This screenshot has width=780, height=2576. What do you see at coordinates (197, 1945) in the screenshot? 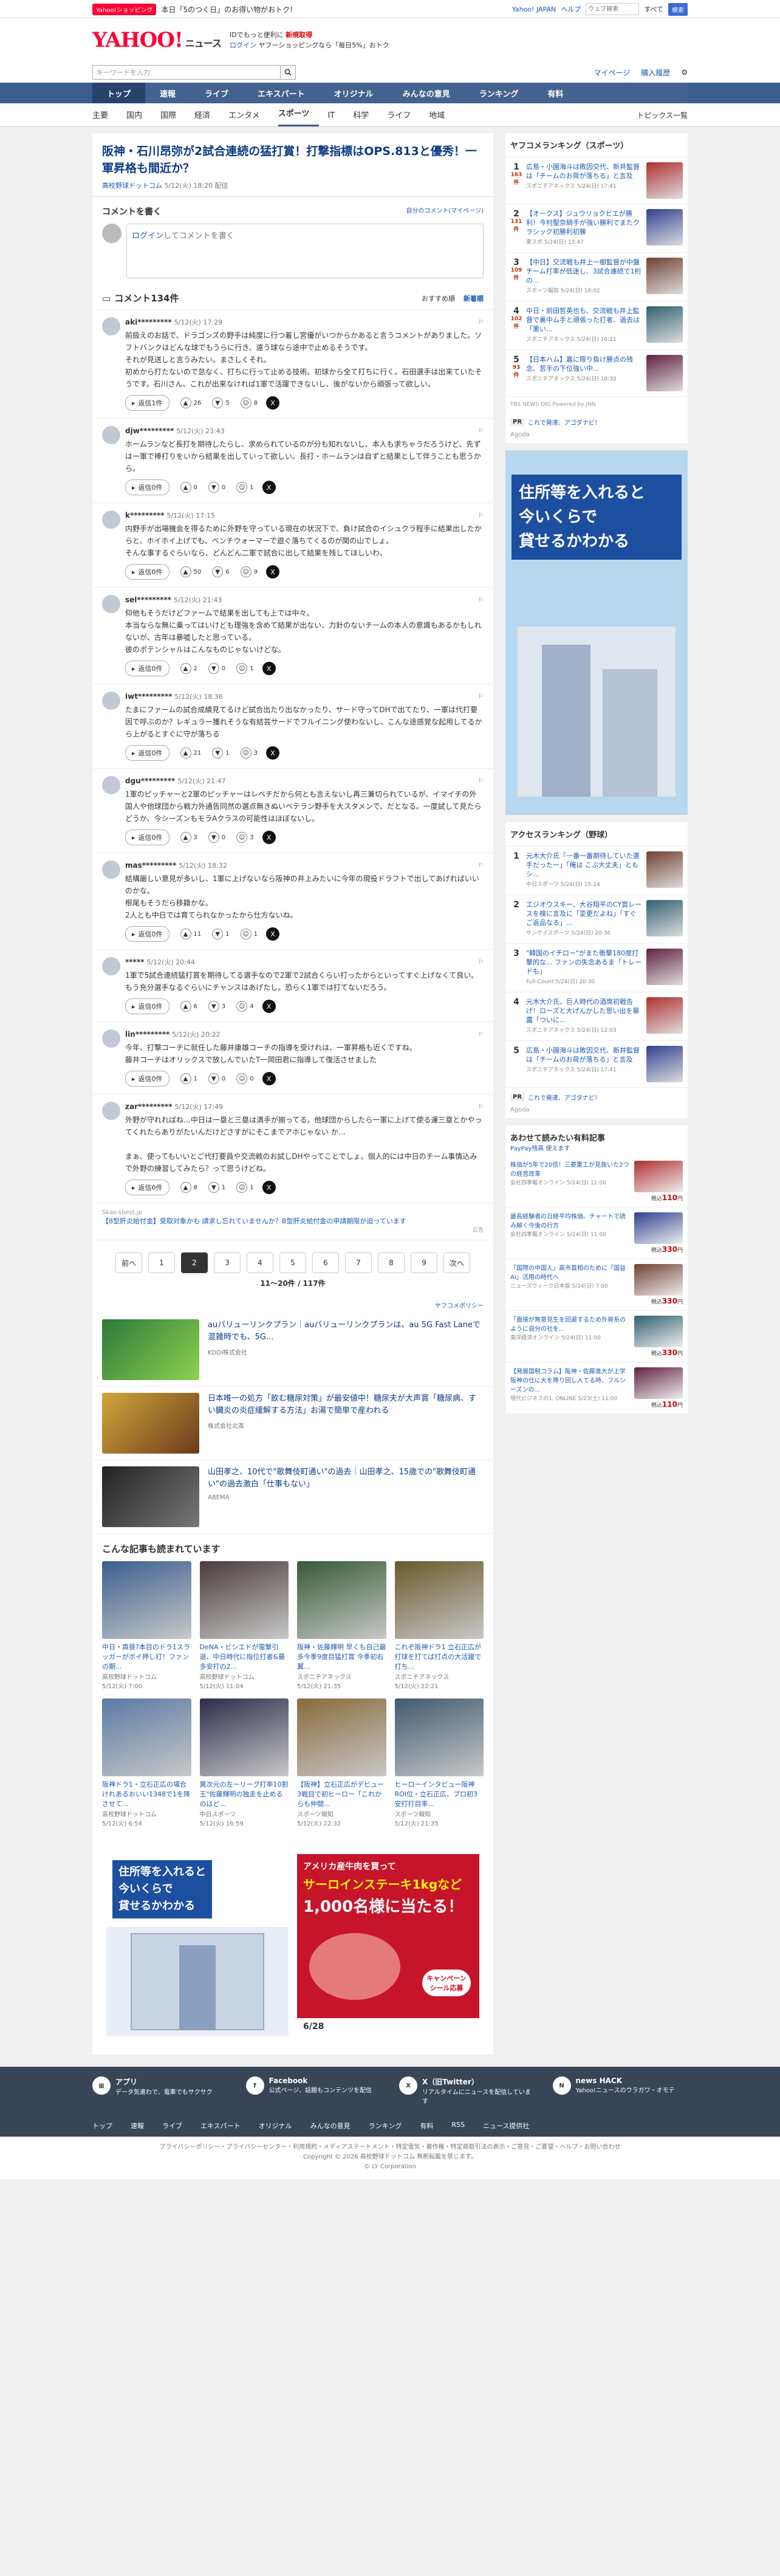
I see `banner-ad-realestate: 住所等を入れると 今いくらで 貸せるかわかる` at bounding box center [197, 1945].